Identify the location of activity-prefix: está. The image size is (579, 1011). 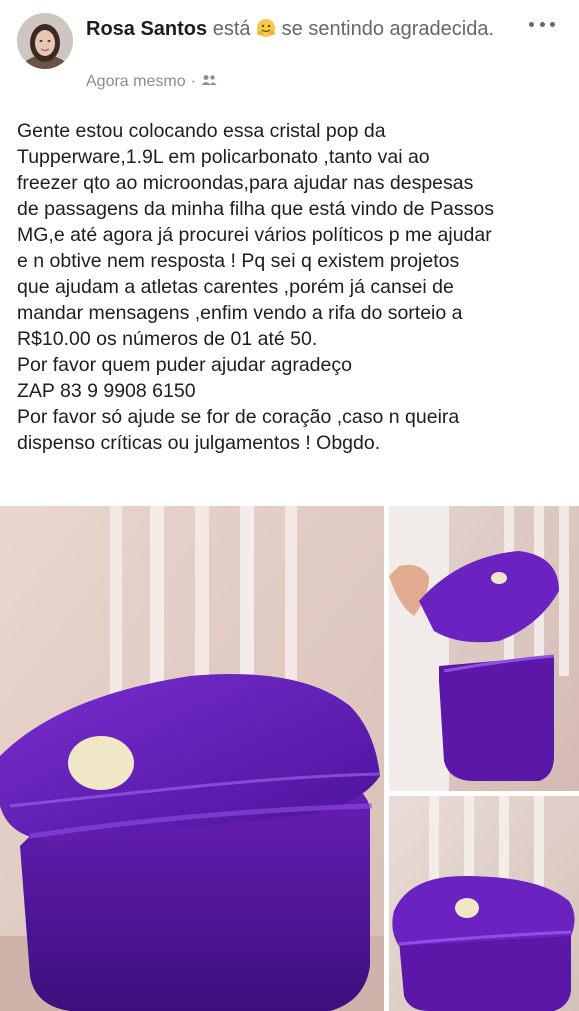
(231, 29).